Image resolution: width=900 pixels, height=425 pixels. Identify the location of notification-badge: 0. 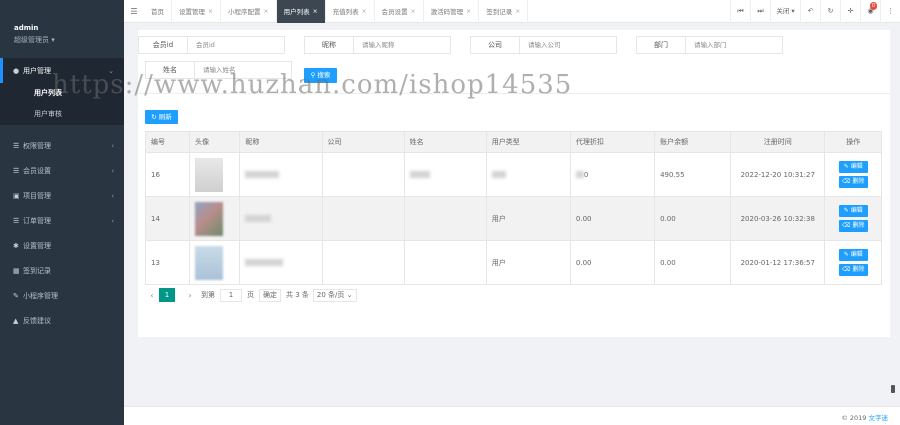
(873, 6).